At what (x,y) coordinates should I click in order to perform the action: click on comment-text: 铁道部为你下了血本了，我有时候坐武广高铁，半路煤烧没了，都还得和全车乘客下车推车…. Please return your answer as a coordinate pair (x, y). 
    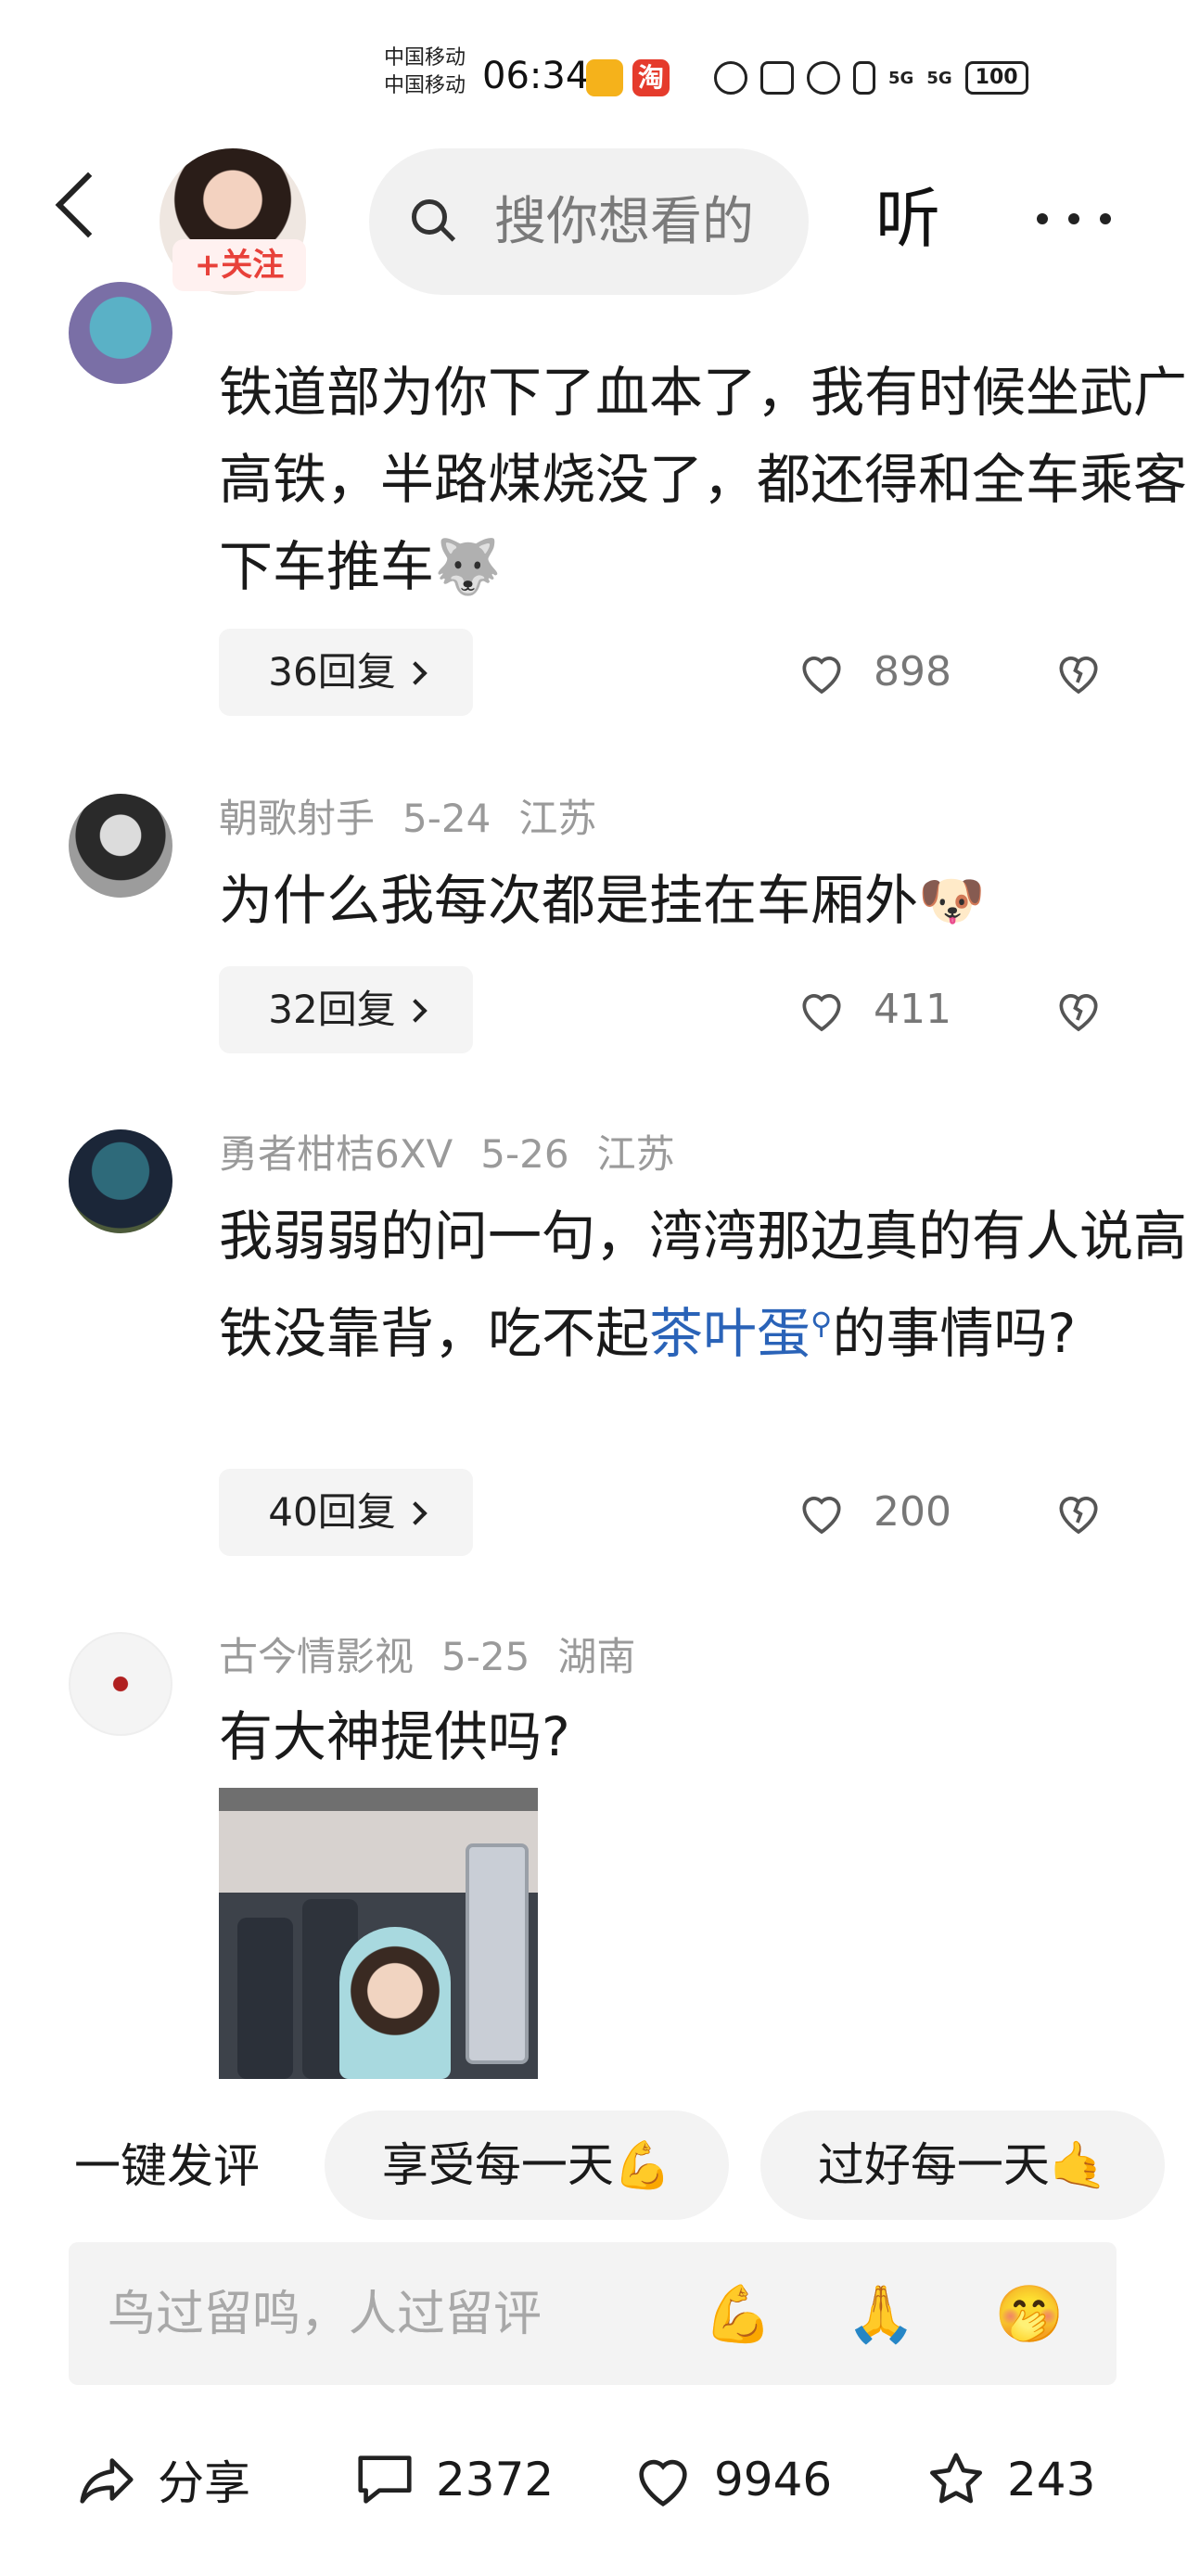
    Looking at the image, I should click on (703, 479).